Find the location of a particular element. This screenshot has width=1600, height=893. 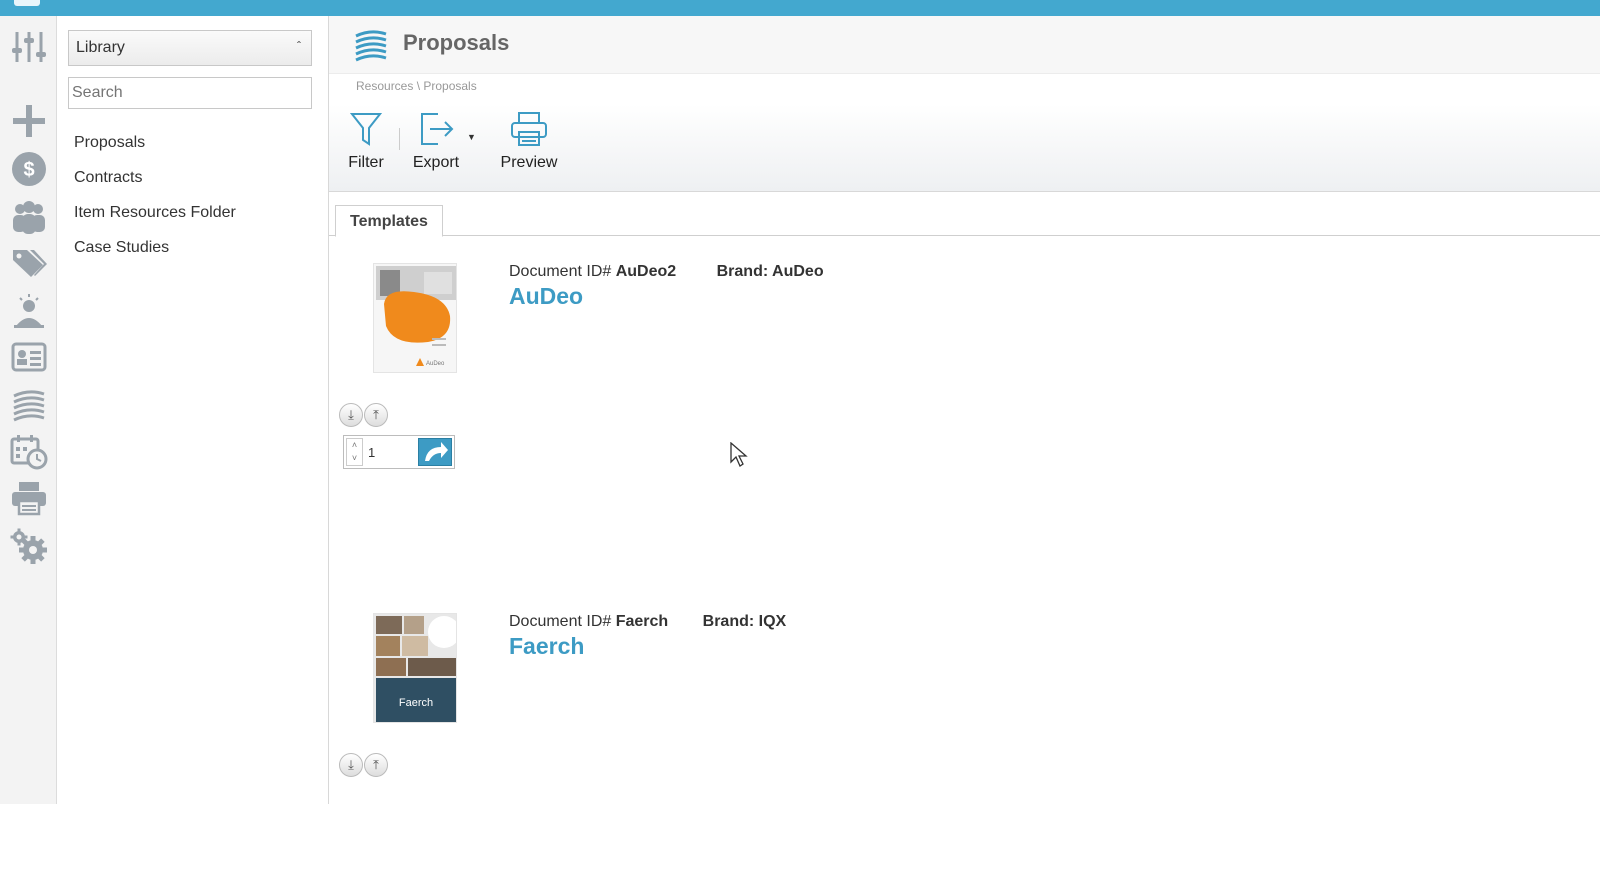

document-id-value: Faerch is located at coordinates (642, 621).